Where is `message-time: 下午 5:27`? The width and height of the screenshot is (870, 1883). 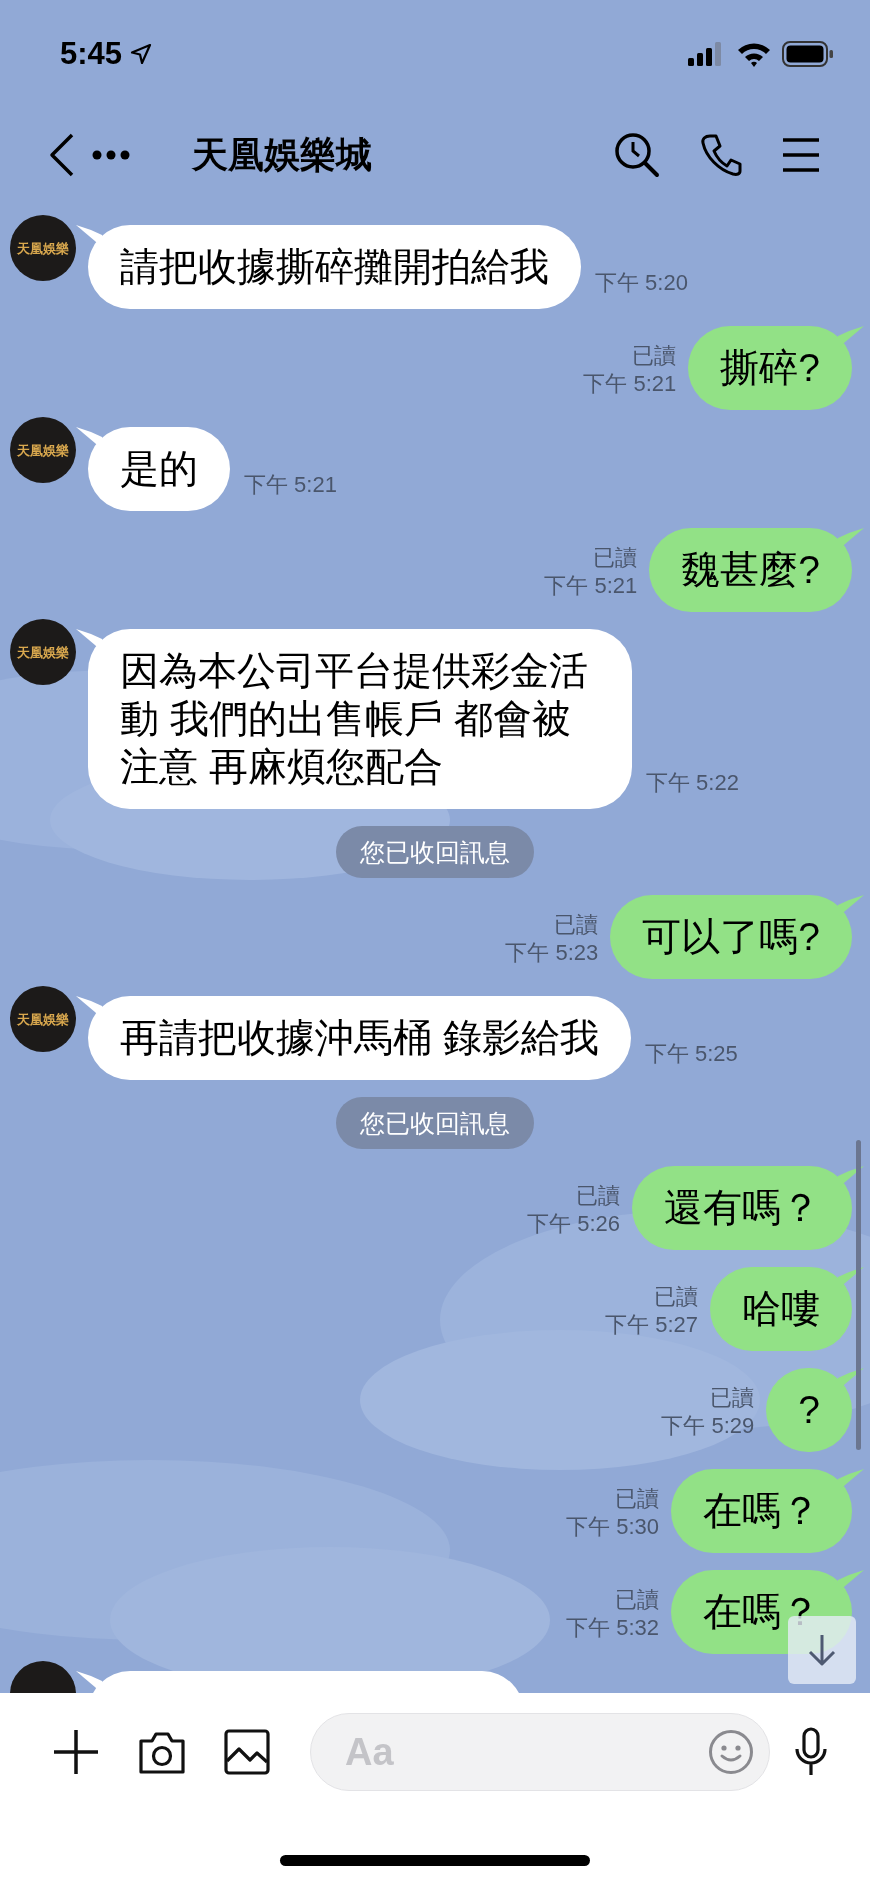
message-time: 下午 5:27 is located at coordinates (651, 1325).